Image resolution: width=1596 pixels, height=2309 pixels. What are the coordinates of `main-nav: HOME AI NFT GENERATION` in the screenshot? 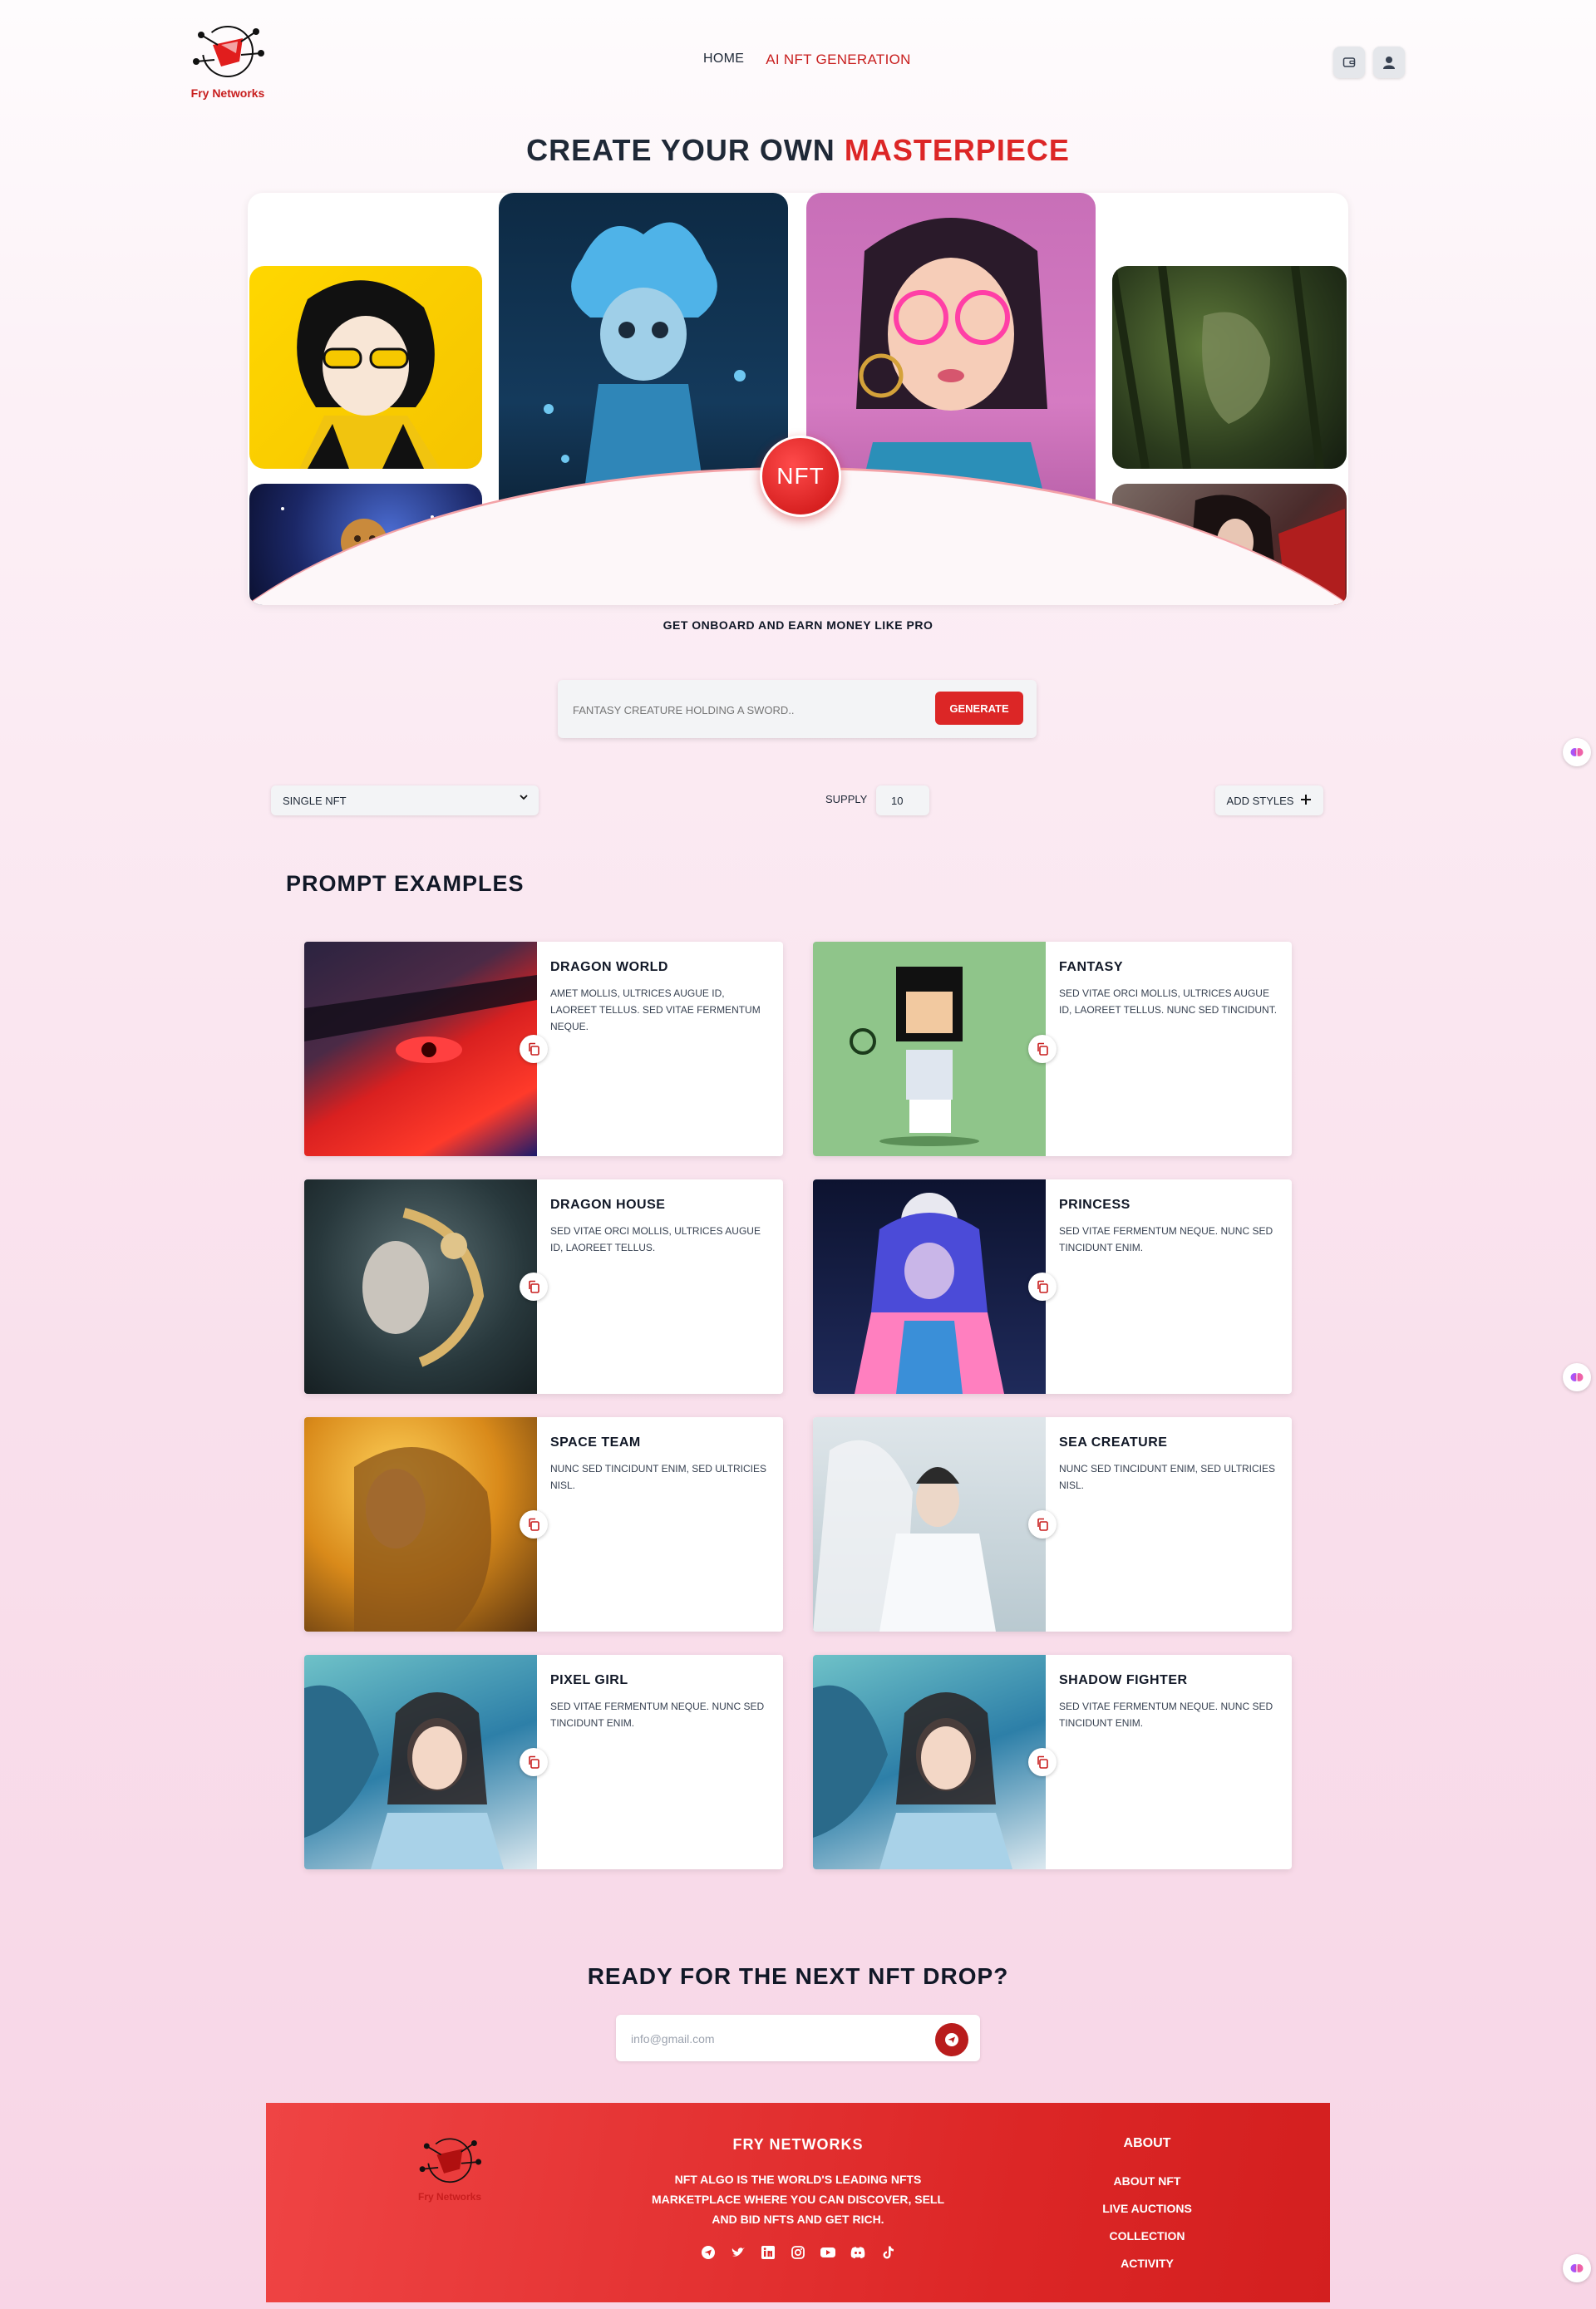 It's located at (807, 60).